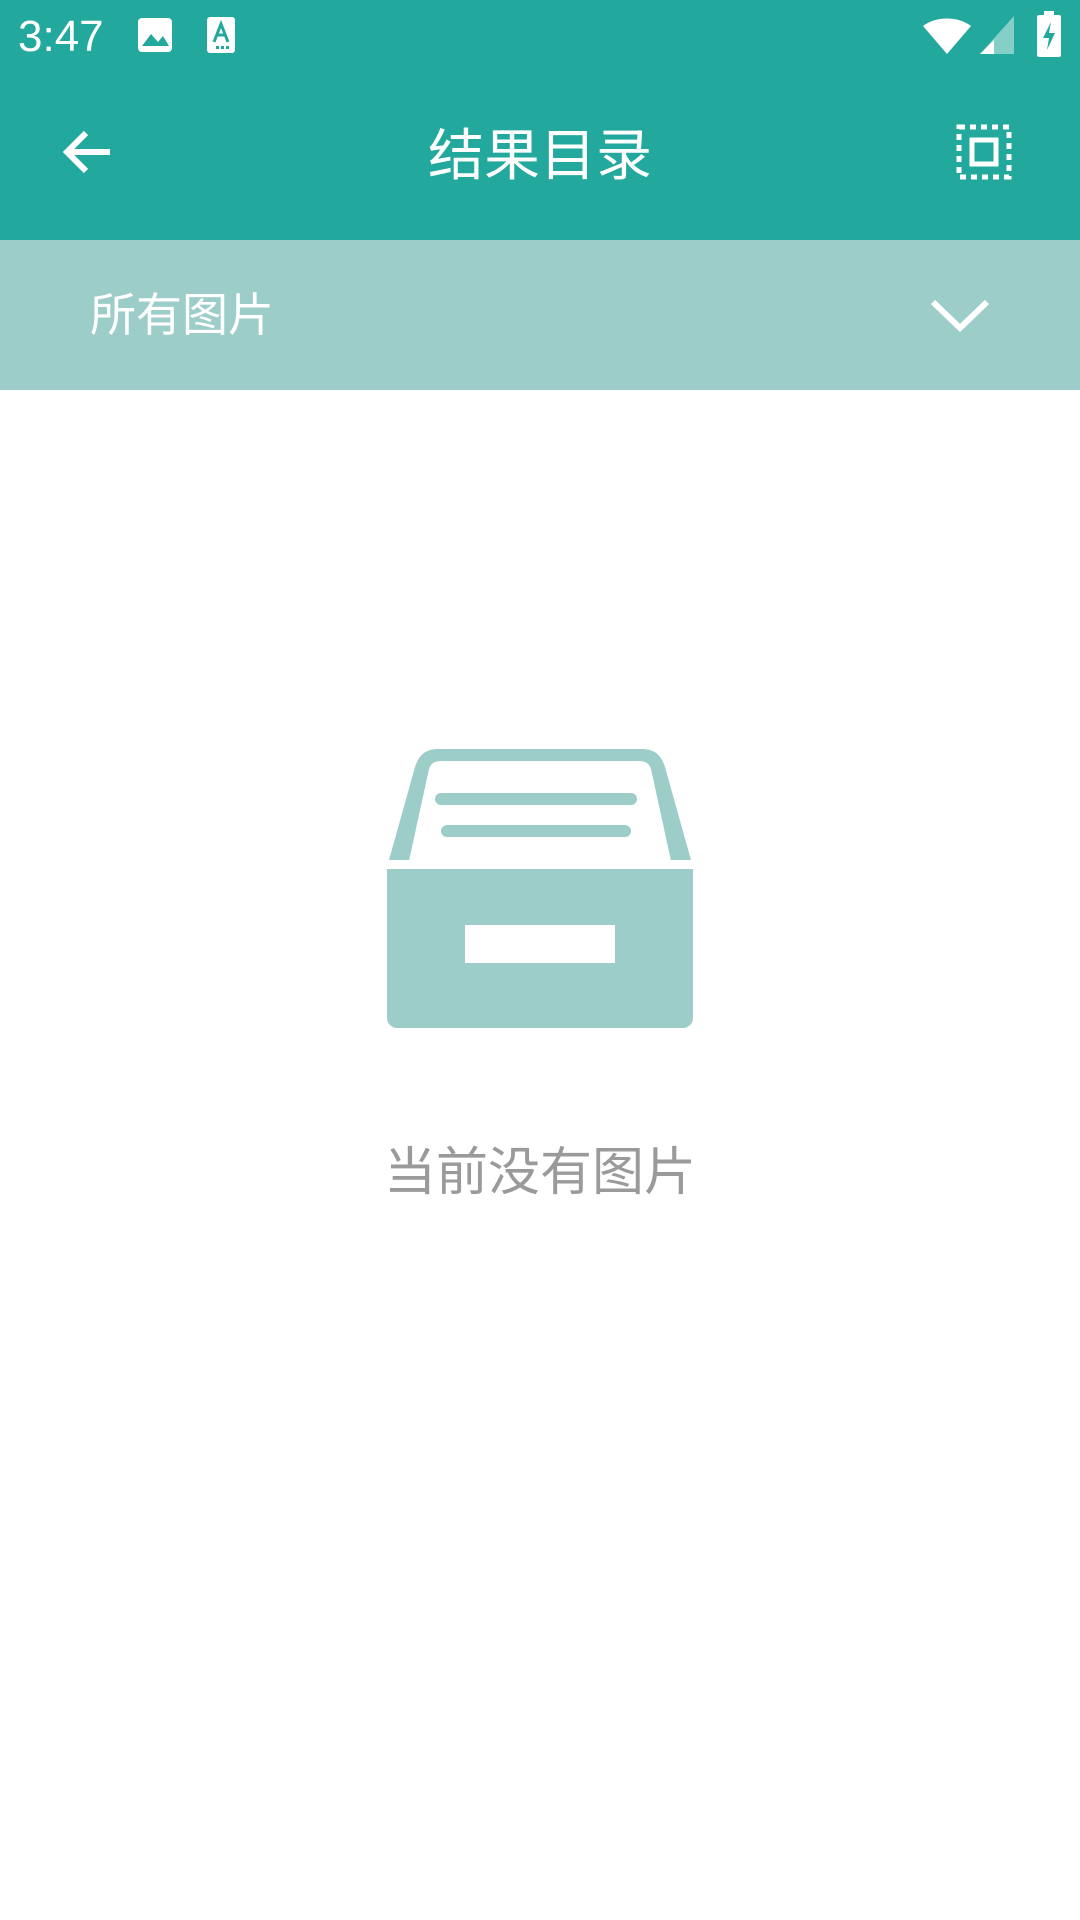  What do you see at coordinates (1049, 34) in the screenshot?
I see `battery-charging-icon` at bounding box center [1049, 34].